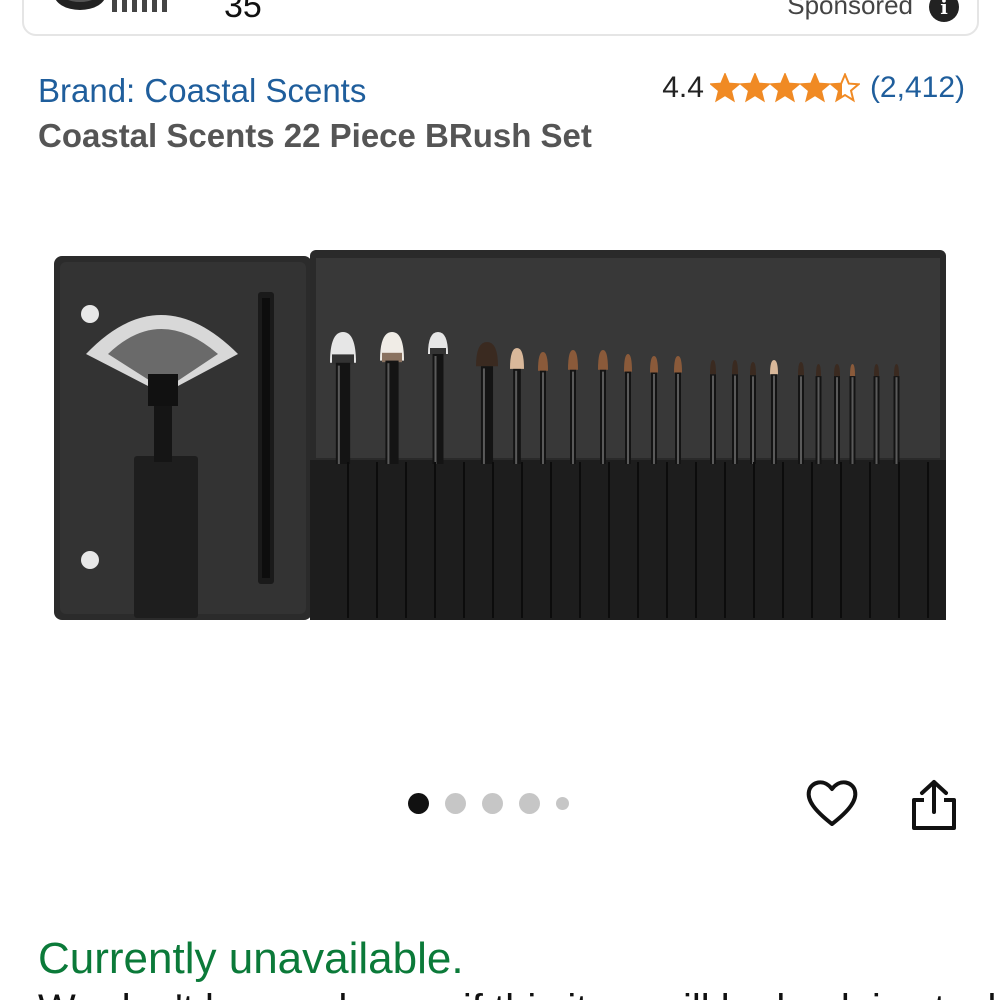 This screenshot has height=1000, width=1000. What do you see at coordinates (934, 805) in the screenshot?
I see `share-icon` at bounding box center [934, 805].